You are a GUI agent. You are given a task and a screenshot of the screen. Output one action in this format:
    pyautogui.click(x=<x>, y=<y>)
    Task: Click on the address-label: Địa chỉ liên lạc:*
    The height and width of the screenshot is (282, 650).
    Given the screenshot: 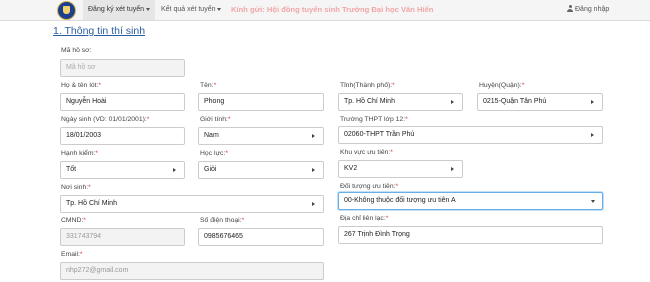 What is the action you would take?
    pyautogui.click(x=364, y=218)
    